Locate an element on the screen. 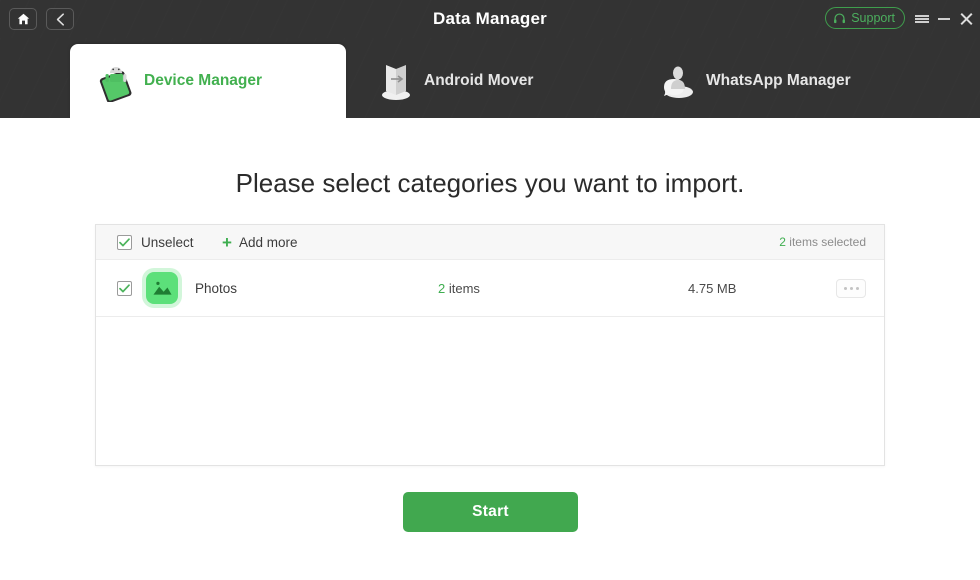  row-name-photos: Photos is located at coordinates (216, 288).